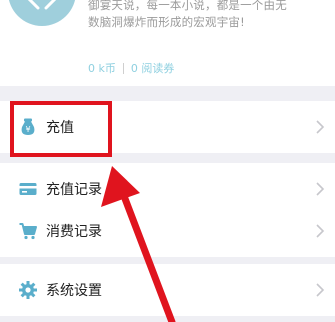 The width and height of the screenshot is (335, 322). Describe the element at coordinates (138, 244) in the screenshot. I see `annotation-arrow` at that location.